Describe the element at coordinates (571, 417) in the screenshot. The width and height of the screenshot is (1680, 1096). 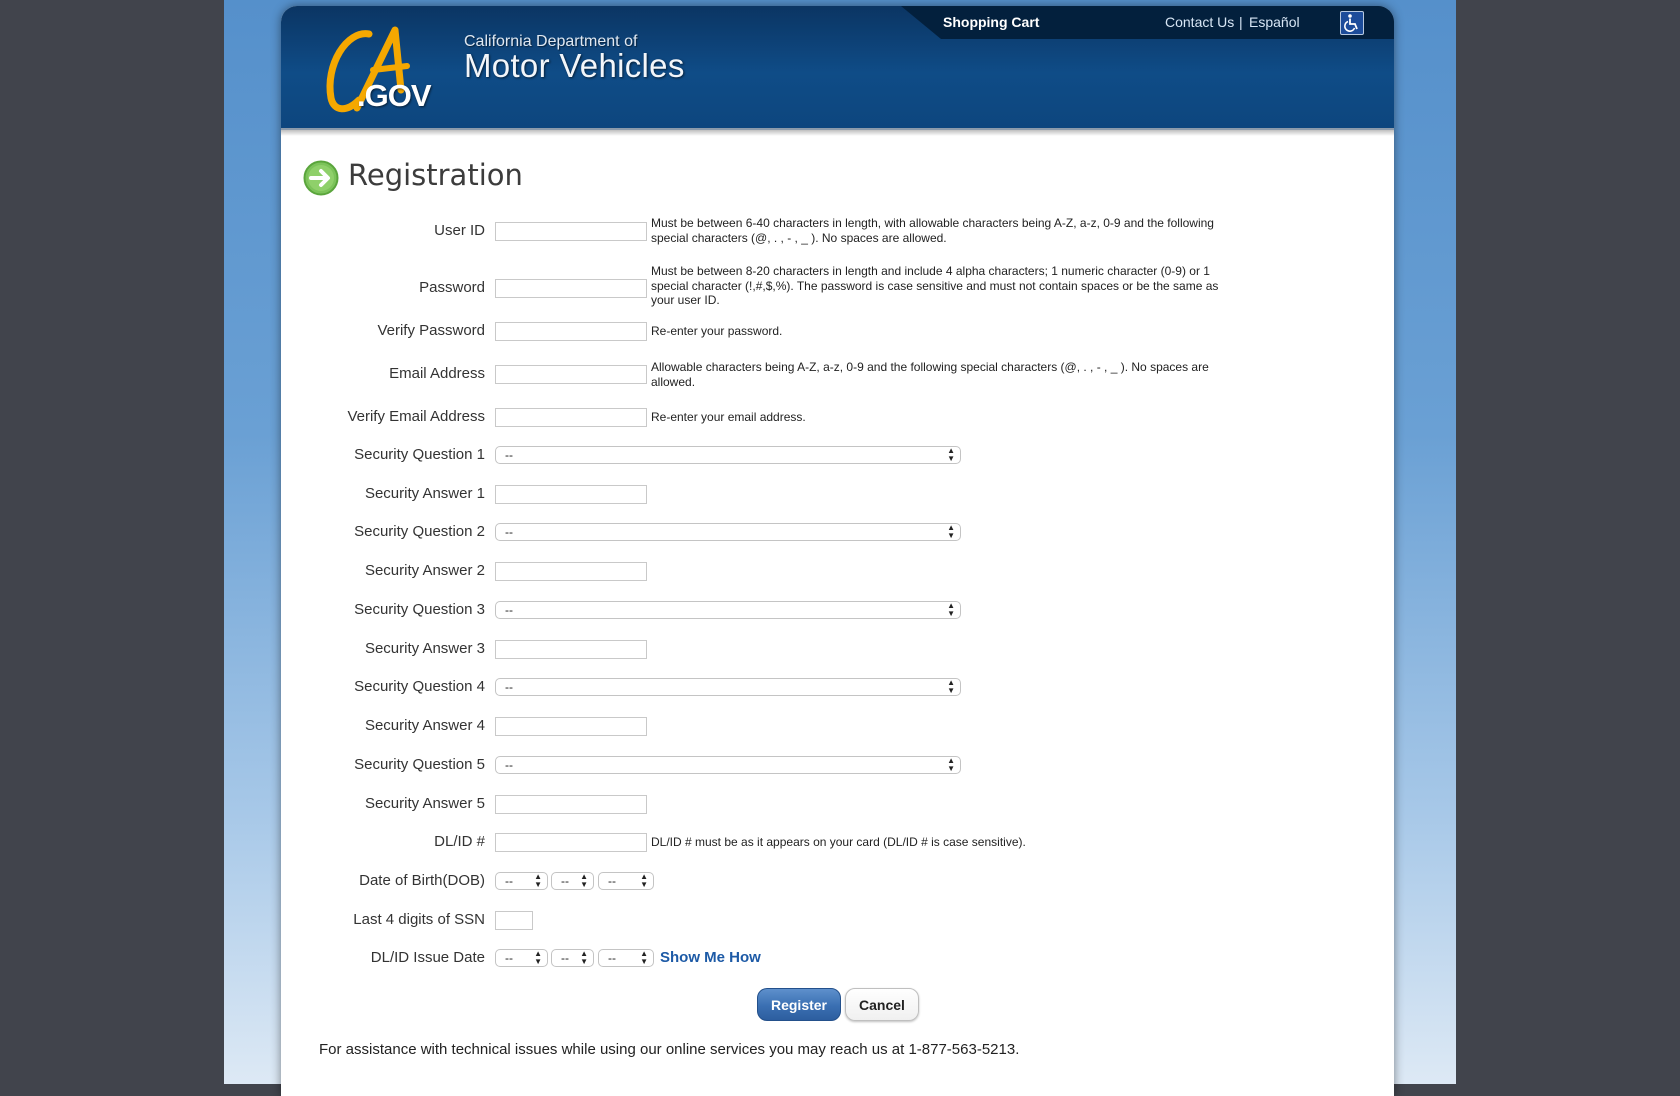
I see `verify-email-input` at that location.